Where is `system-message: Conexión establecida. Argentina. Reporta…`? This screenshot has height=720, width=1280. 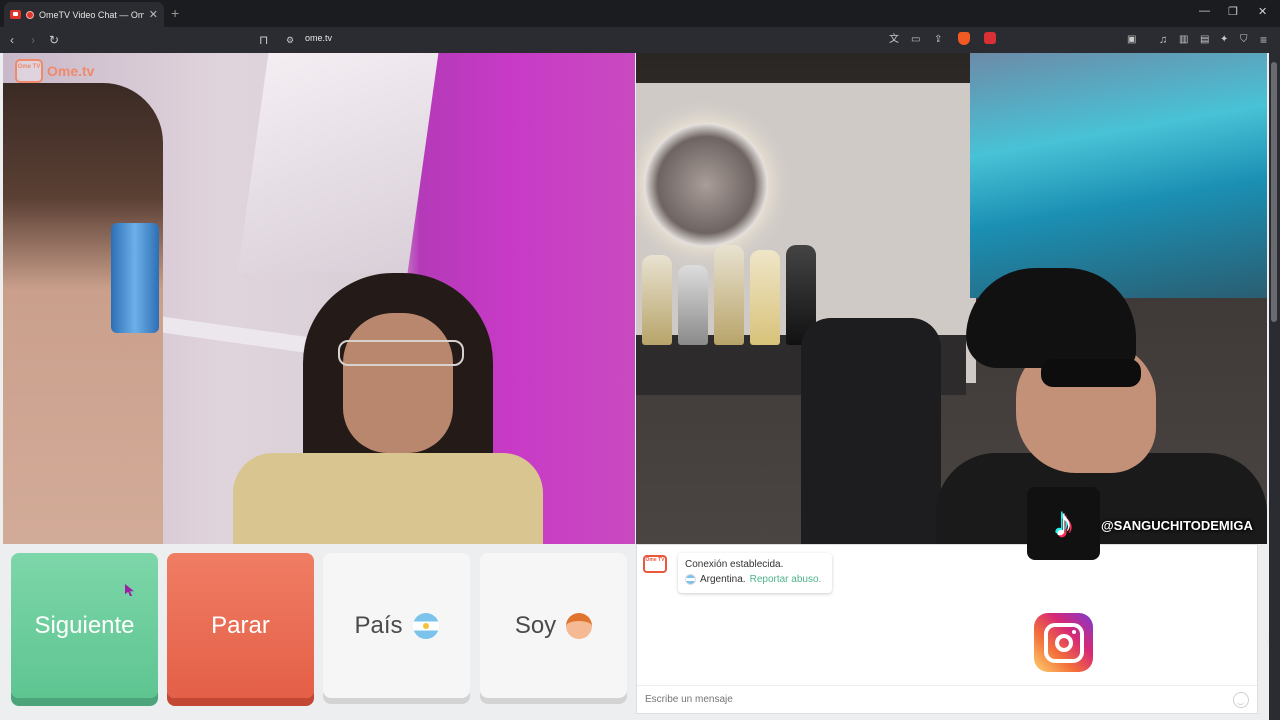 system-message: Conexión establecida. Argentina. Reporta… is located at coordinates (755, 573).